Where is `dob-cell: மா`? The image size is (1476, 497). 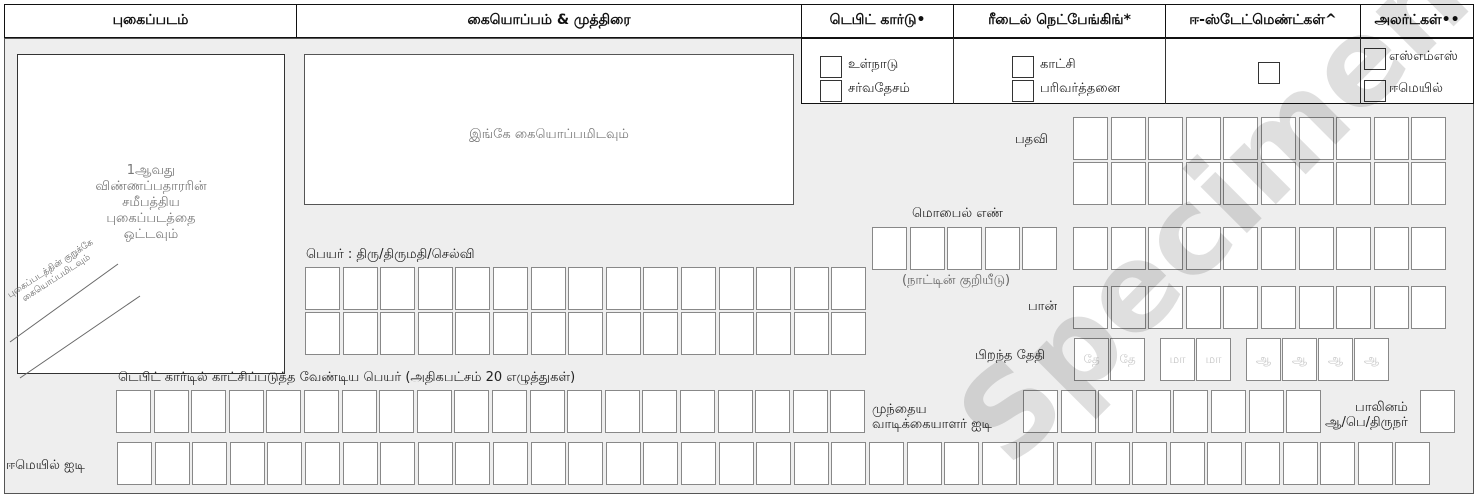
dob-cell: மா is located at coordinates (1177, 359).